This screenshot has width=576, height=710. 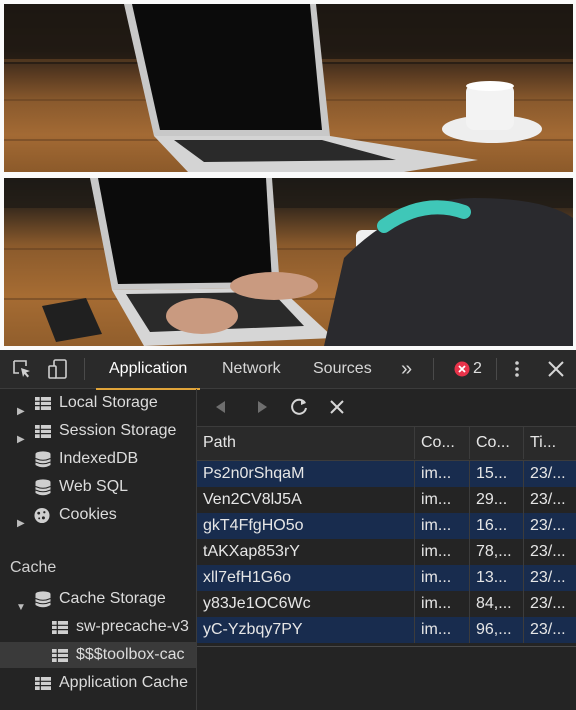 I want to click on inspect-element-icon, so click(x=22, y=369).